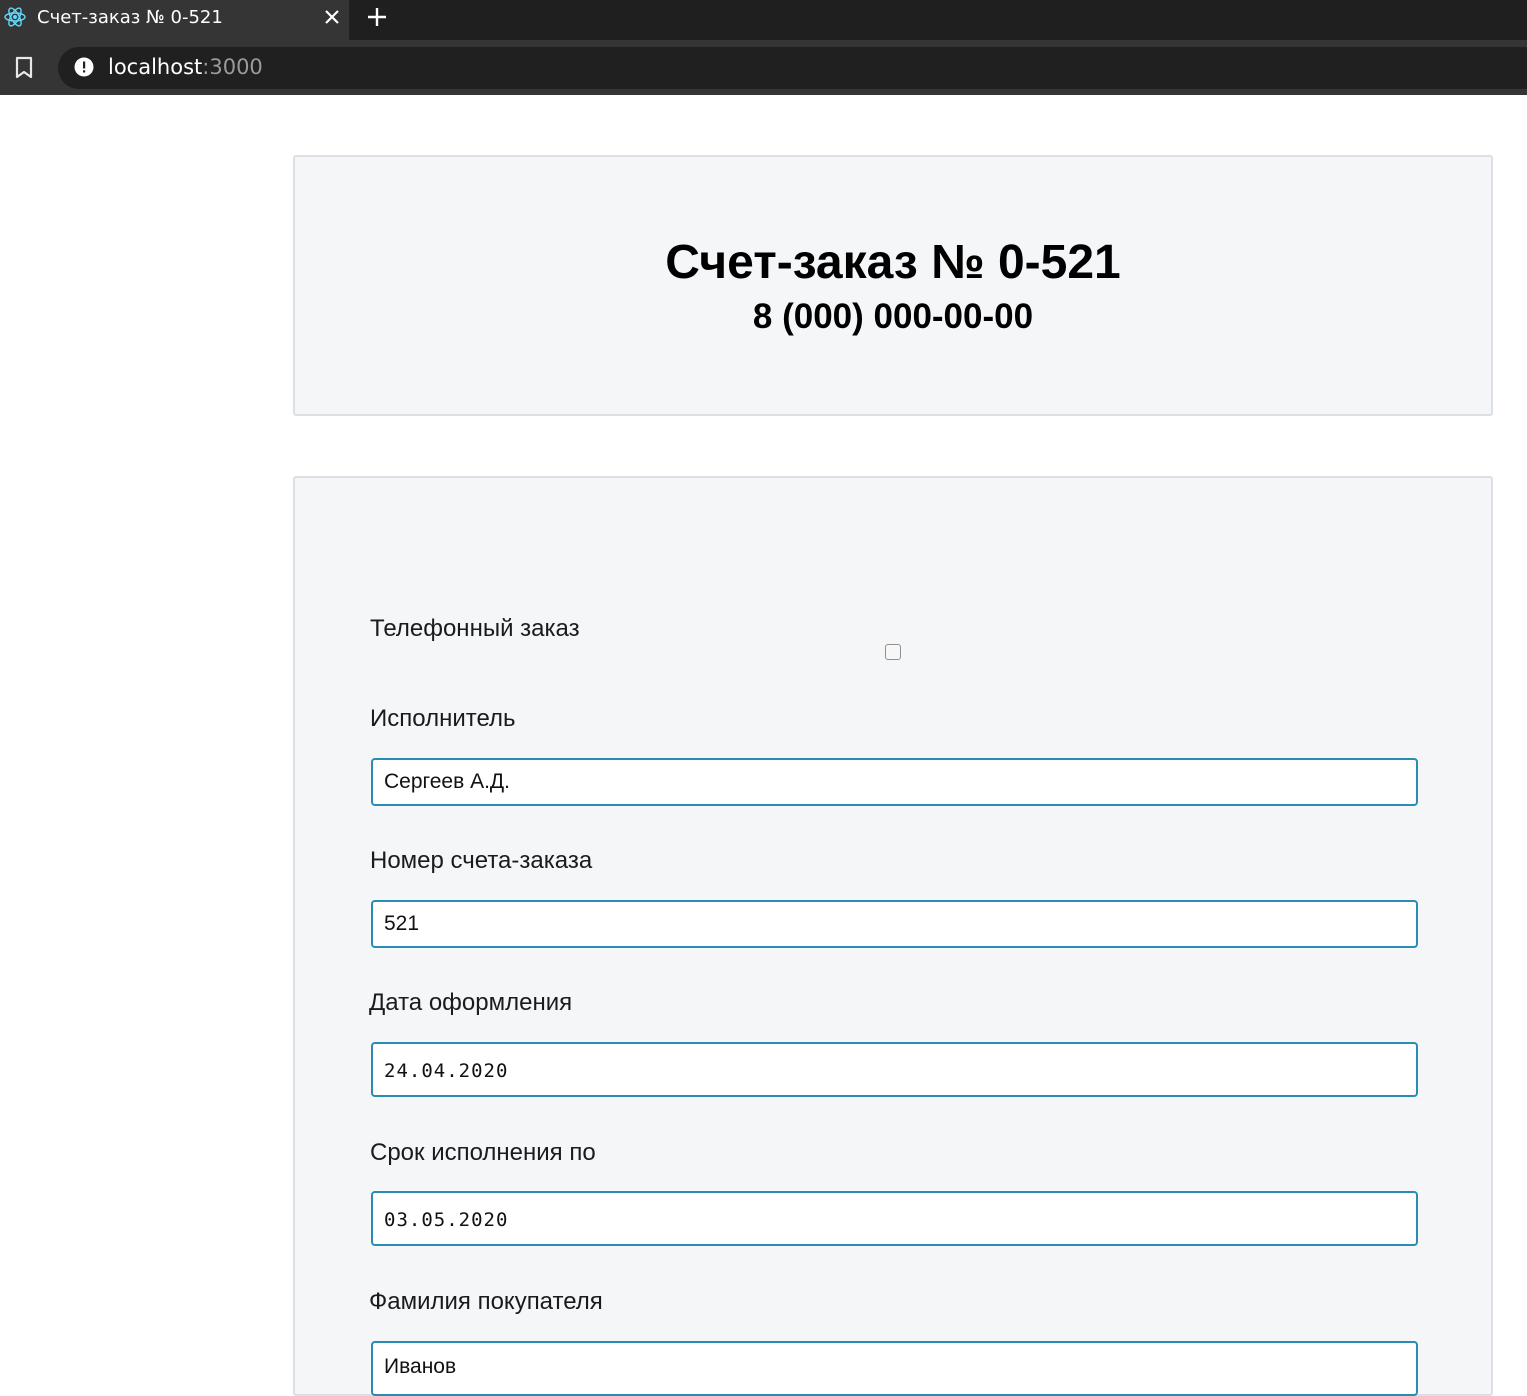 This screenshot has width=1527, height=1396. What do you see at coordinates (420, 1366) in the screenshot?
I see `buyer-surname-value: Иванов` at bounding box center [420, 1366].